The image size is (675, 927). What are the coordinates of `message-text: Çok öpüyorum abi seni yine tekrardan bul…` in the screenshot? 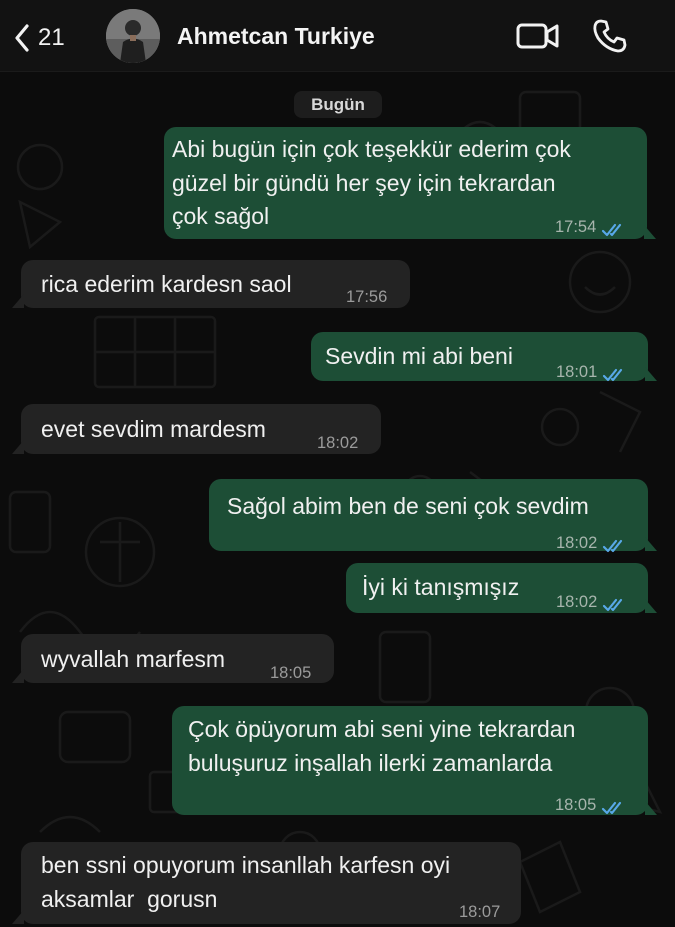 It's located at (382, 746).